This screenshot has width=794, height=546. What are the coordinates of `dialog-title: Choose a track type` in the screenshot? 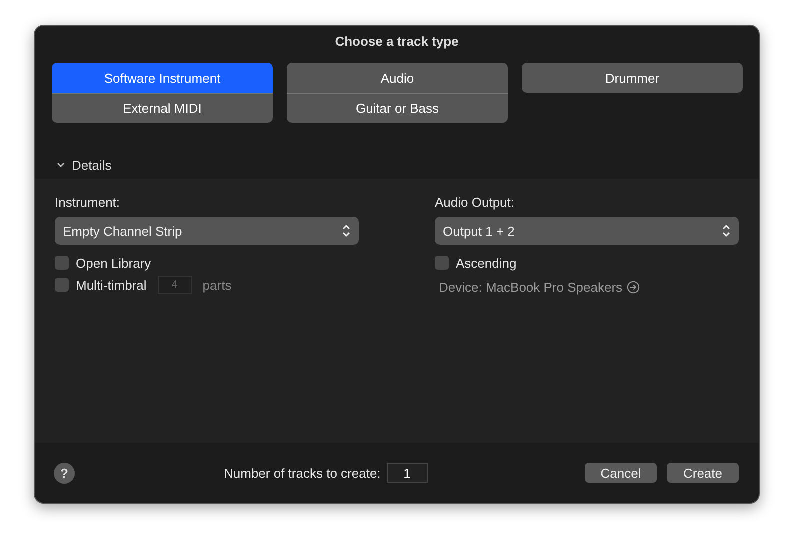 It's located at (397, 41).